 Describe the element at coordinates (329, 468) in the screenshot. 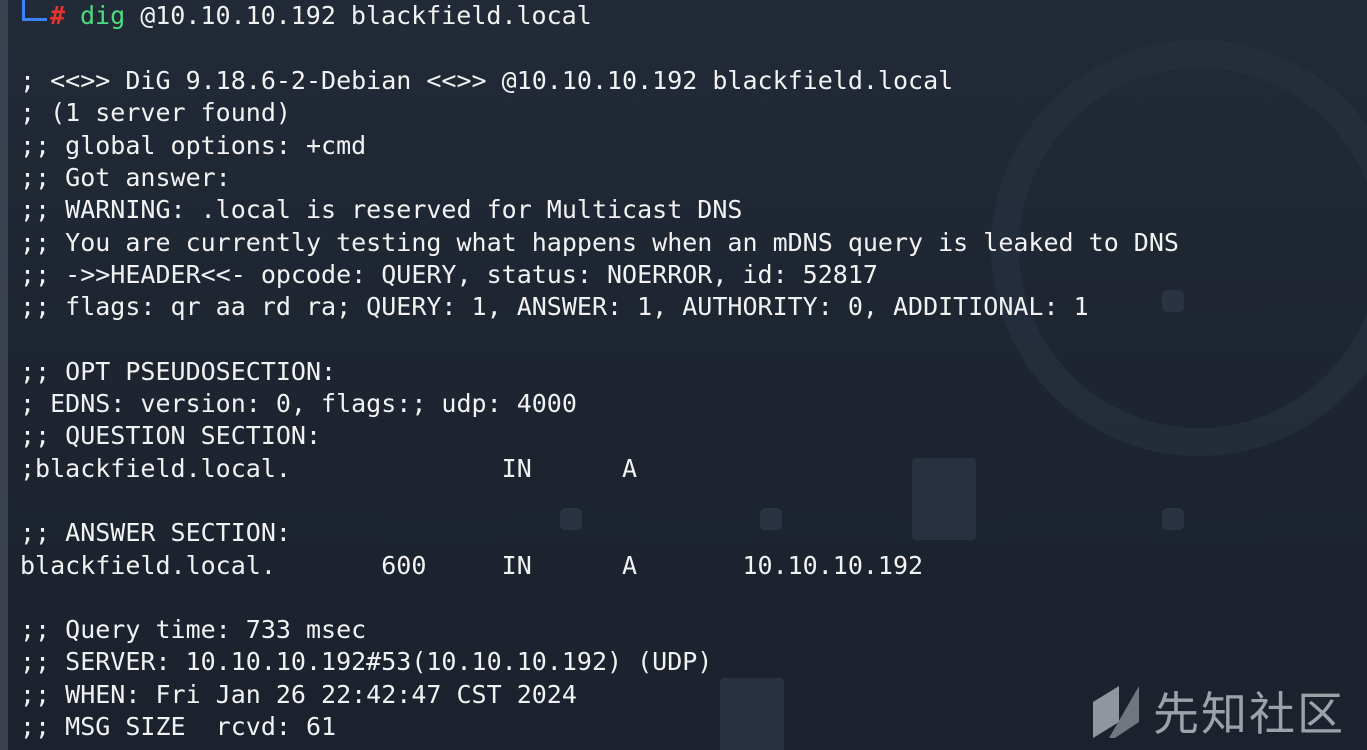

I see `output-line: ;blackfield.local. IN A` at that location.